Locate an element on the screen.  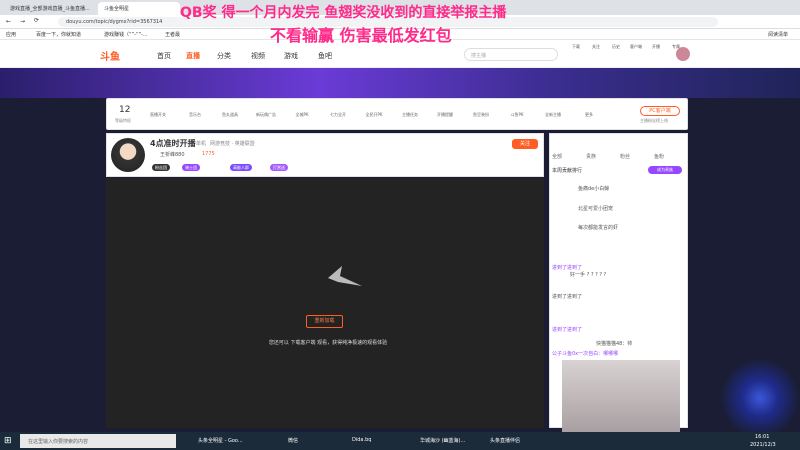
nav-games: 游戏 is located at coordinates (291, 56).